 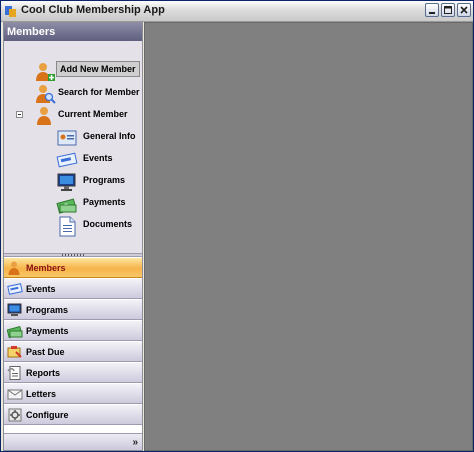 I want to click on app-icon, so click(x=10, y=11).